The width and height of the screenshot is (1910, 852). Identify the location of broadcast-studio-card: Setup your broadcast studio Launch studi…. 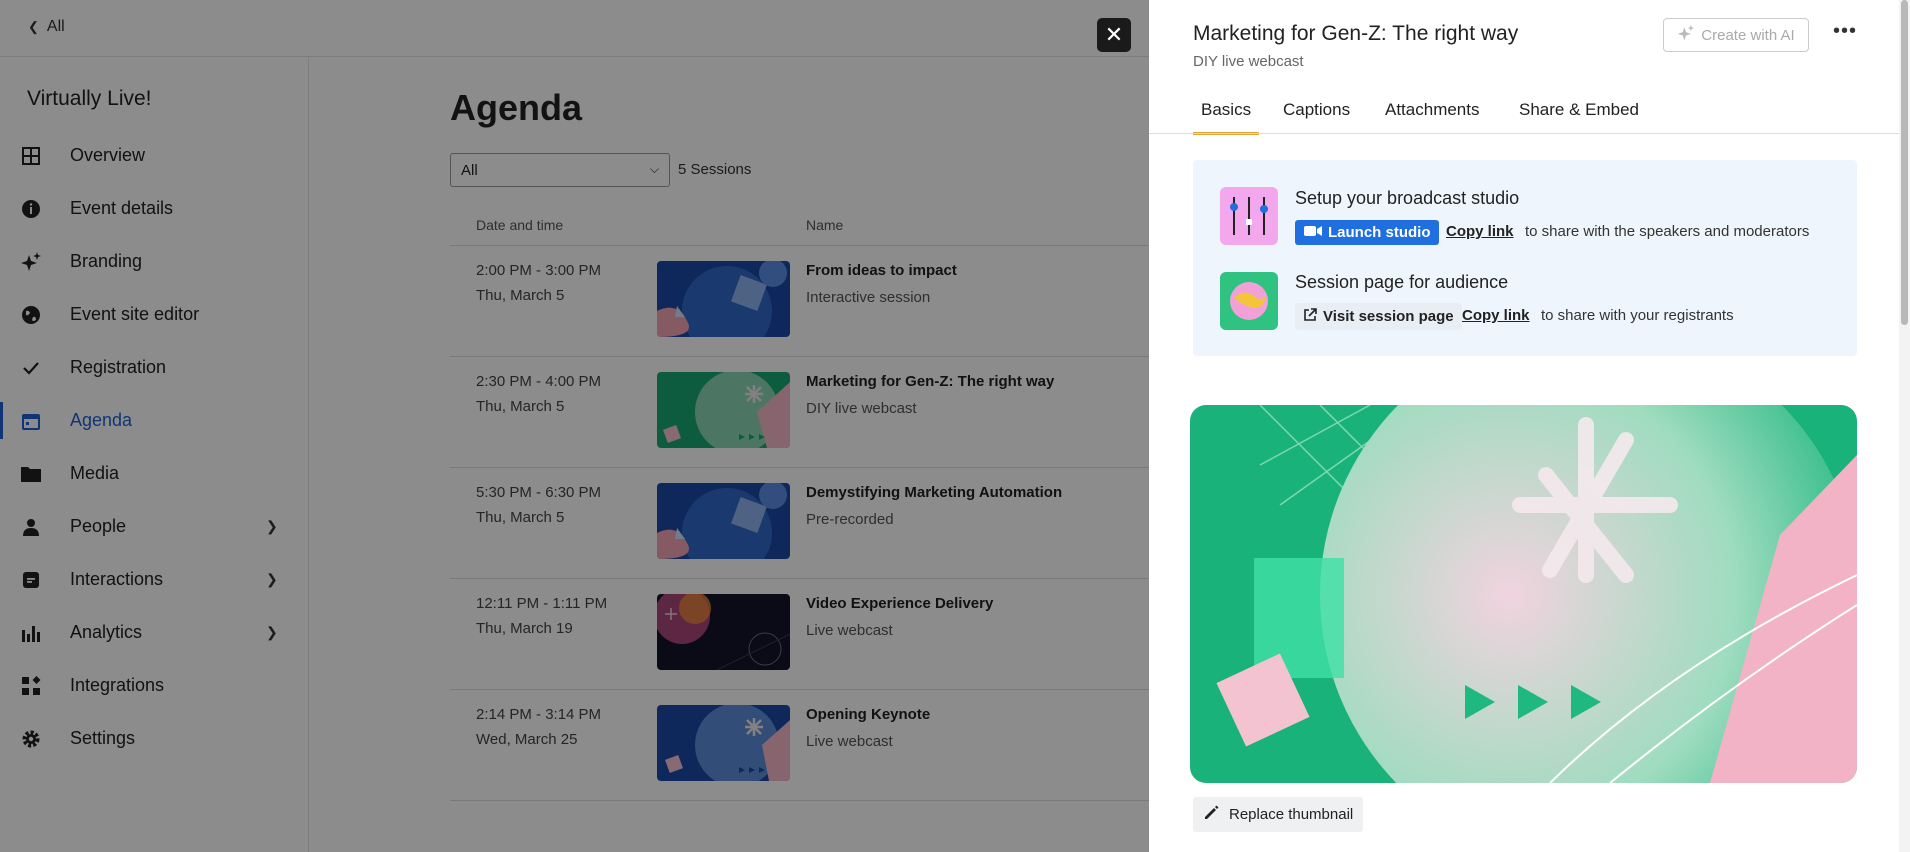
(1525, 258).